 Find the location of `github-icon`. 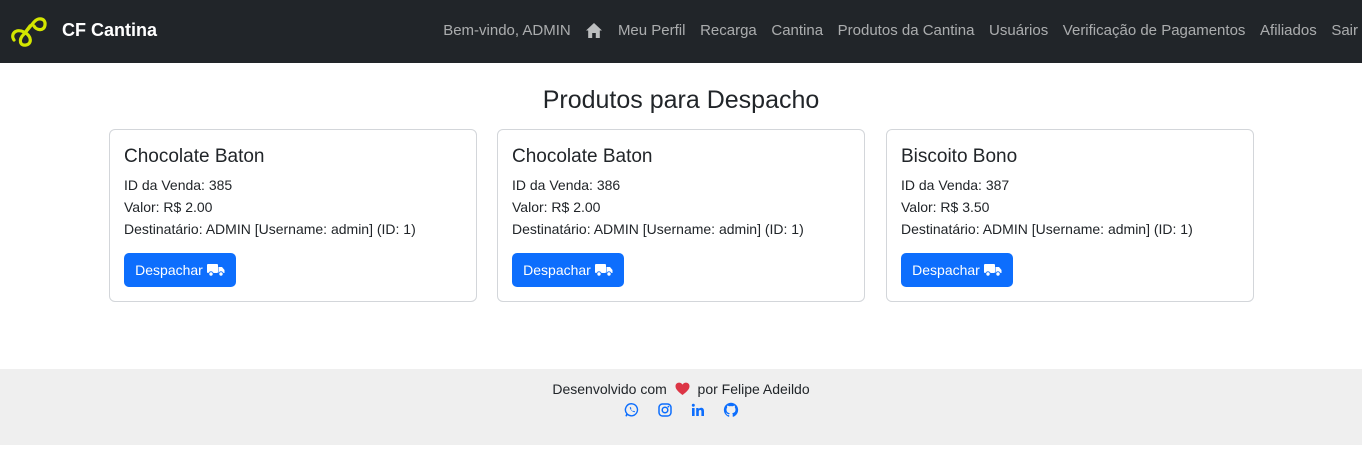

github-icon is located at coordinates (730, 409).